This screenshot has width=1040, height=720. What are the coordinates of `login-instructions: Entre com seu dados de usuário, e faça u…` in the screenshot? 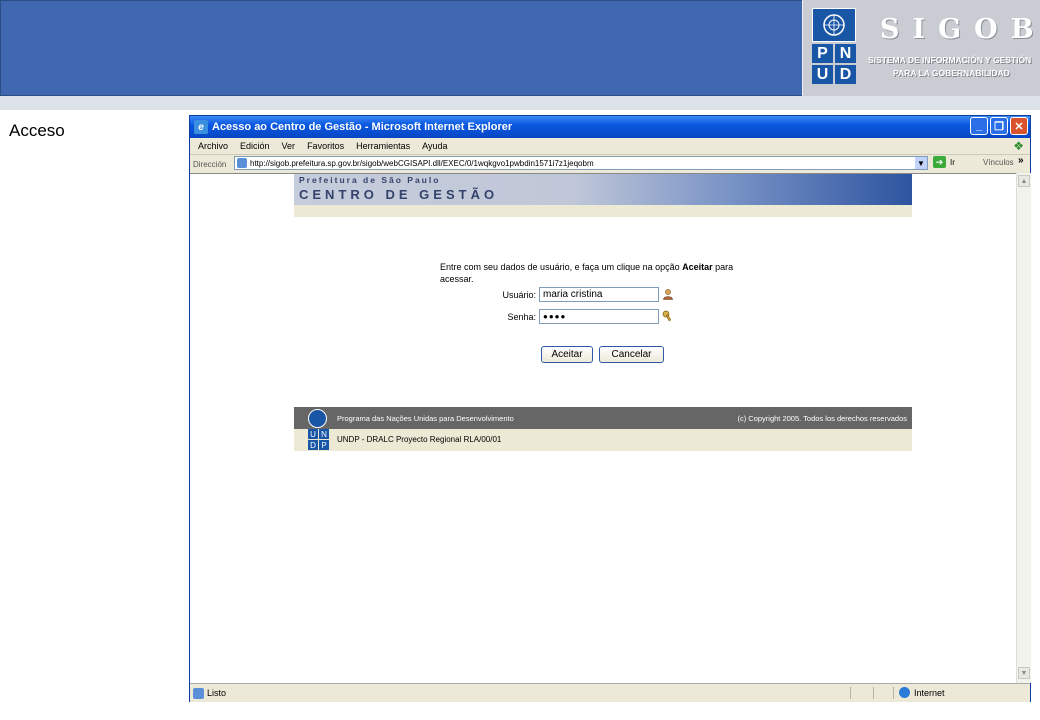 It's located at (600, 273).